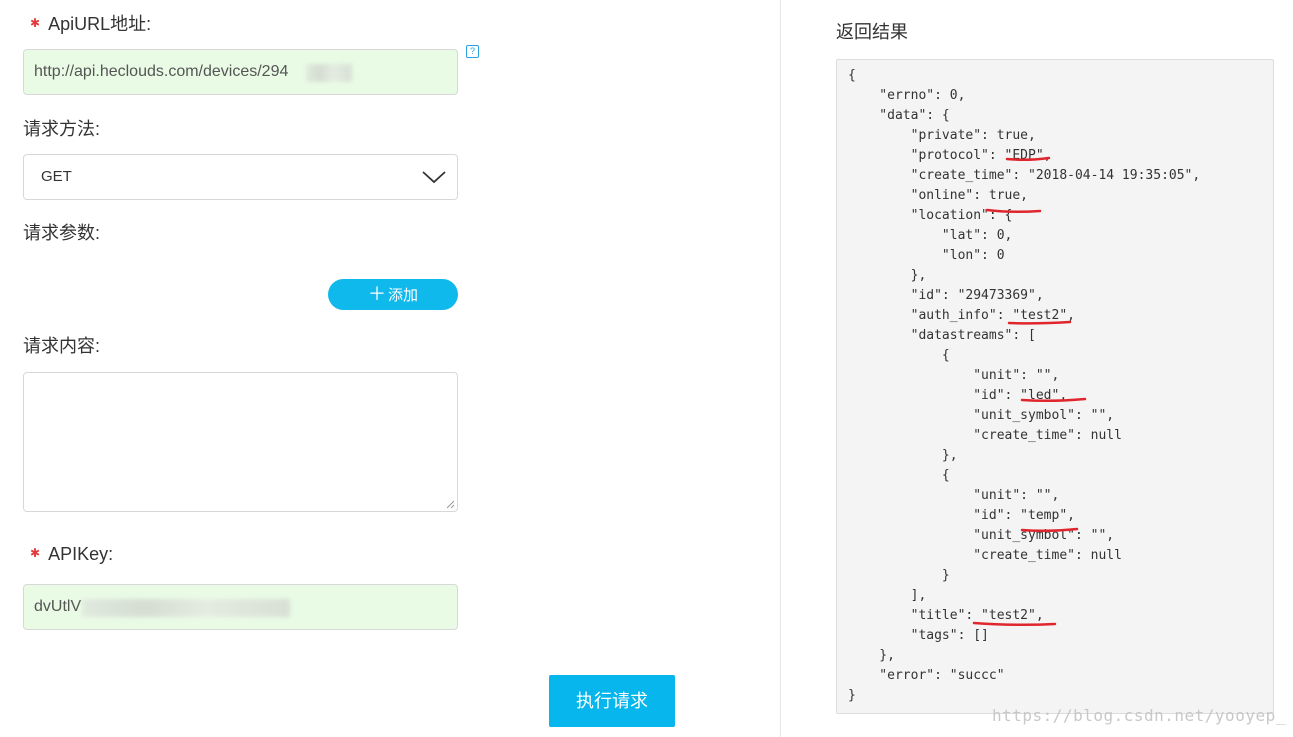 This screenshot has width=1293, height=737. What do you see at coordinates (434, 177) in the screenshot?
I see `chevron-down-icon` at bounding box center [434, 177].